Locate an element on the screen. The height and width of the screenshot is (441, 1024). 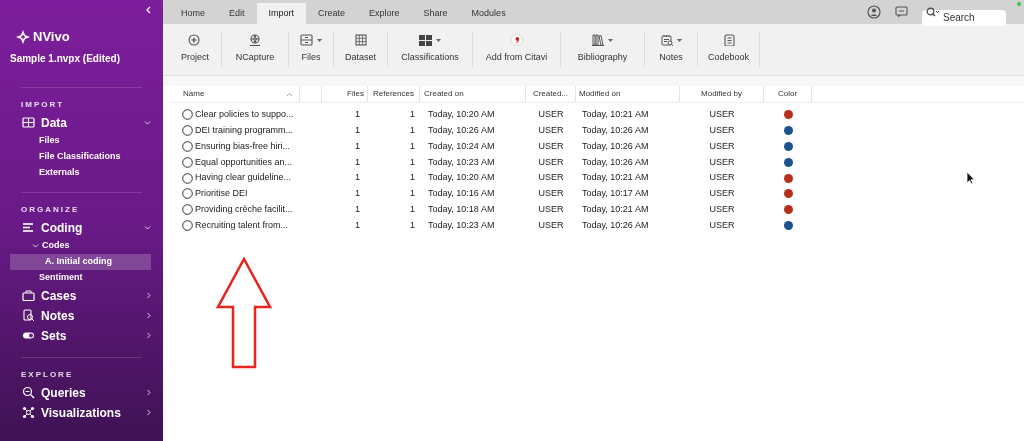
sidebar-subitem: Externals is located at coordinates (101, 172).